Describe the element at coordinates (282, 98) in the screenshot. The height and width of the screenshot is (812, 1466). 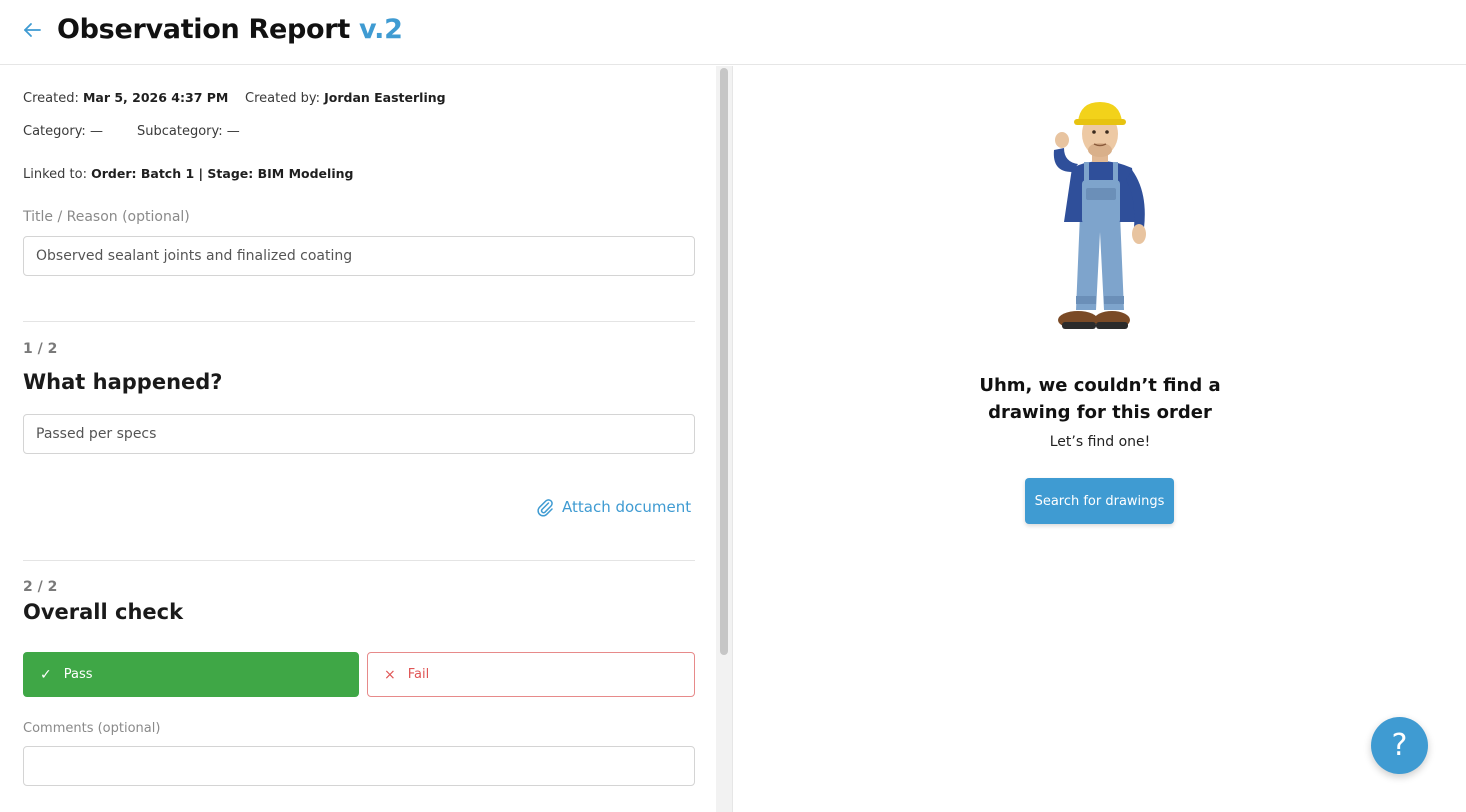
I see `created-by-label: Created by:` at that location.